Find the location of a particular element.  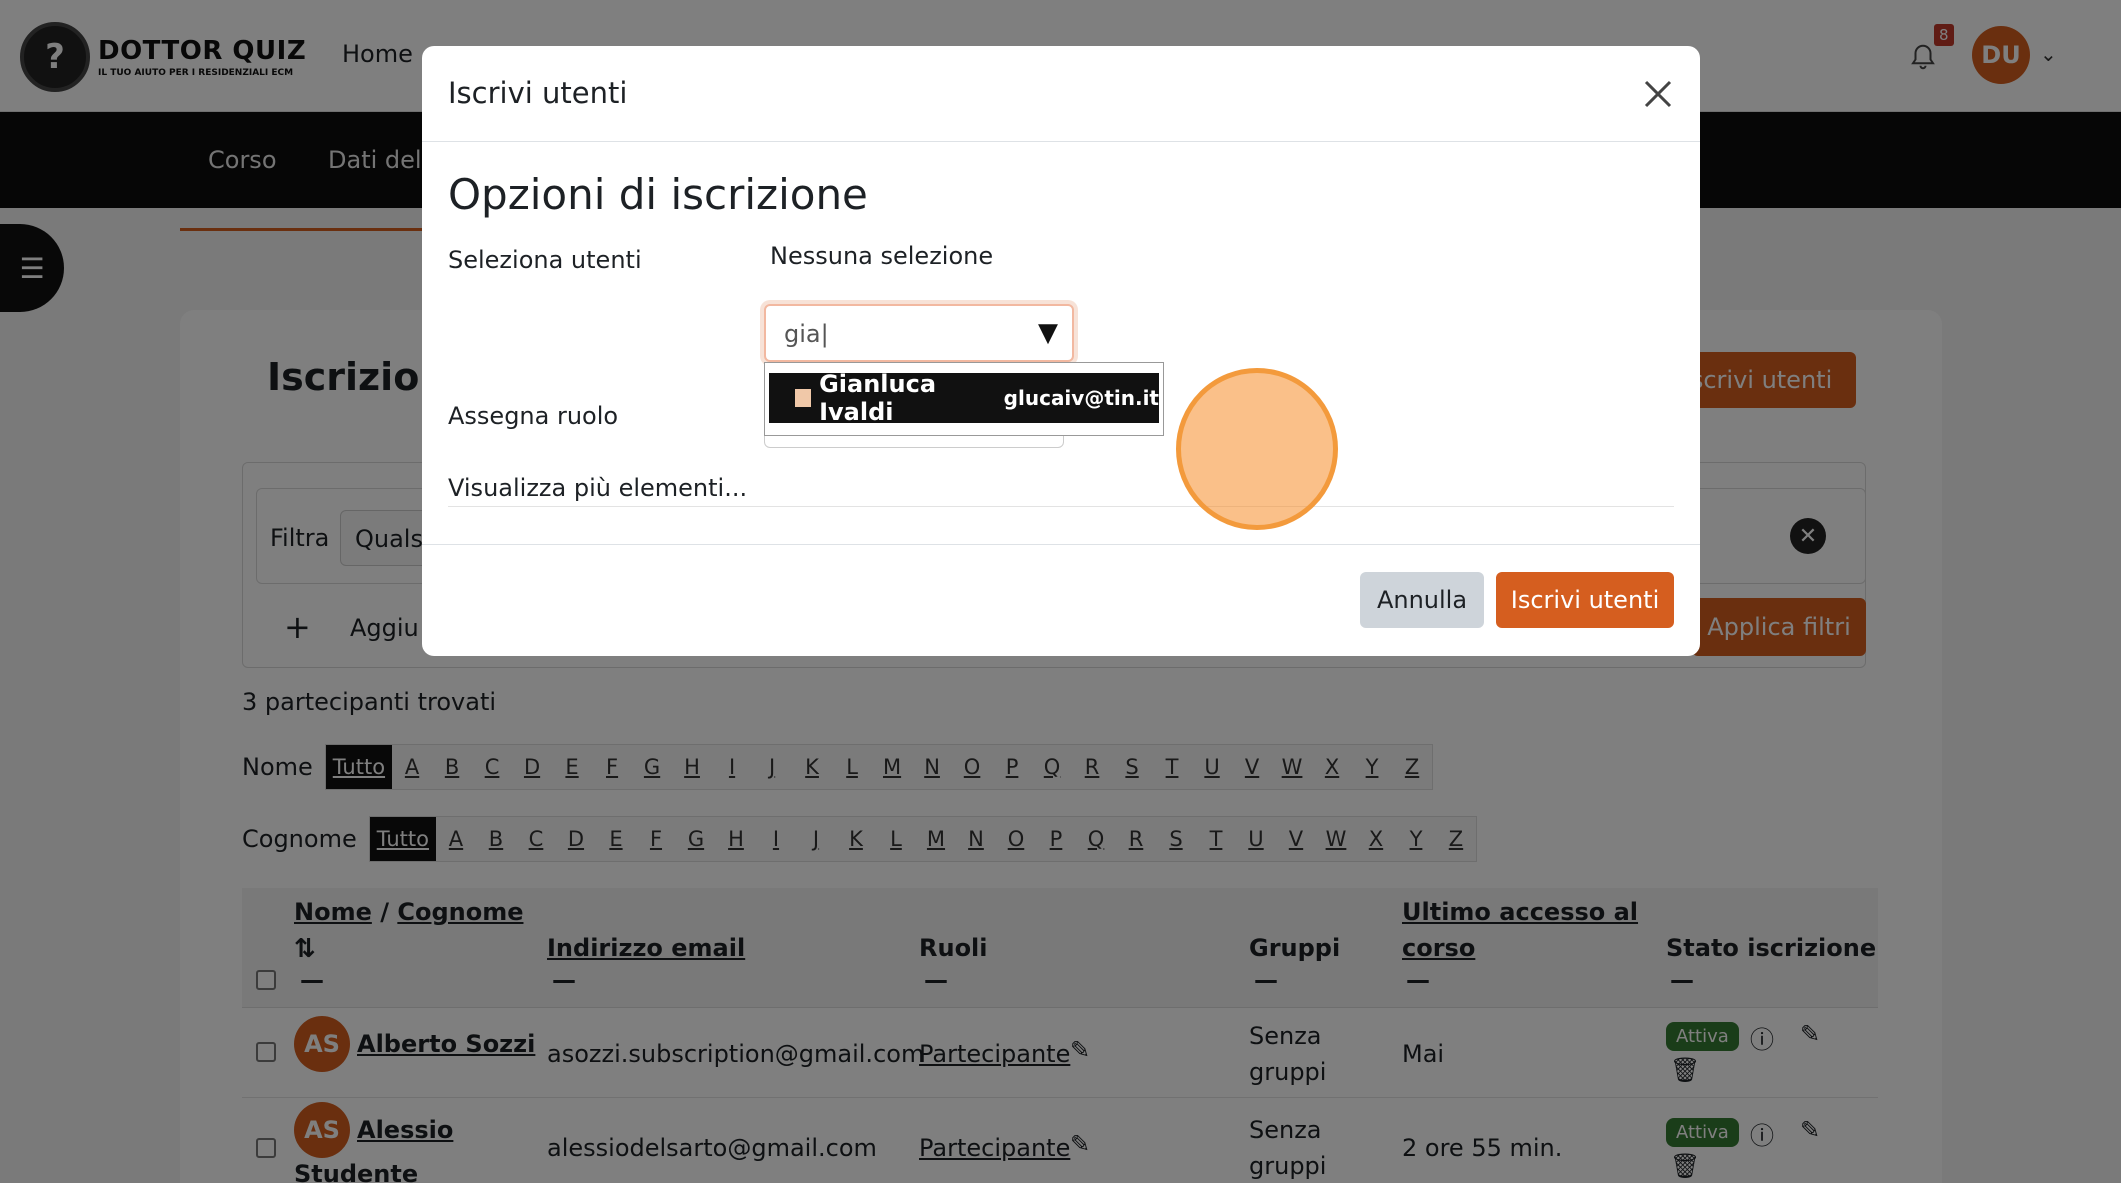

click-indicator is located at coordinates (1257, 449).